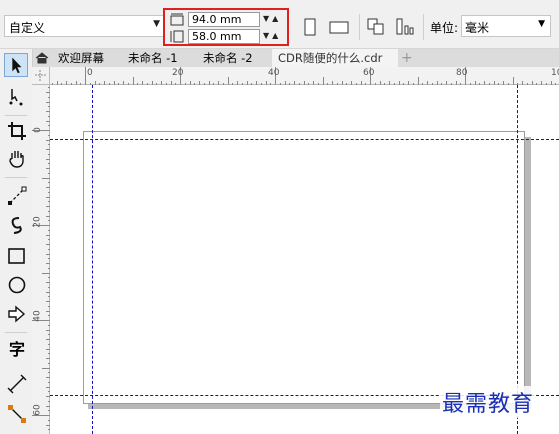  Describe the element at coordinates (17, 225) in the screenshot. I see `artistic-media-tool-icon` at that location.